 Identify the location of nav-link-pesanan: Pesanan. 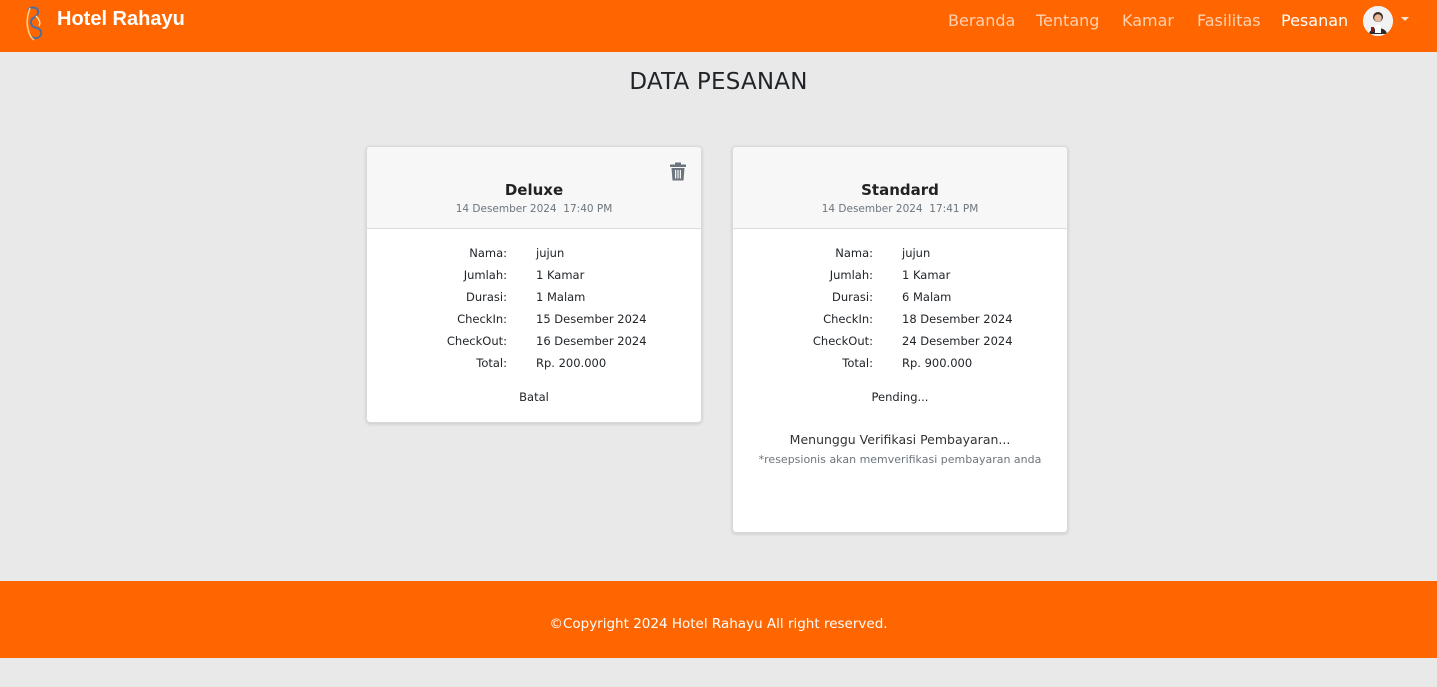
(1314, 20).